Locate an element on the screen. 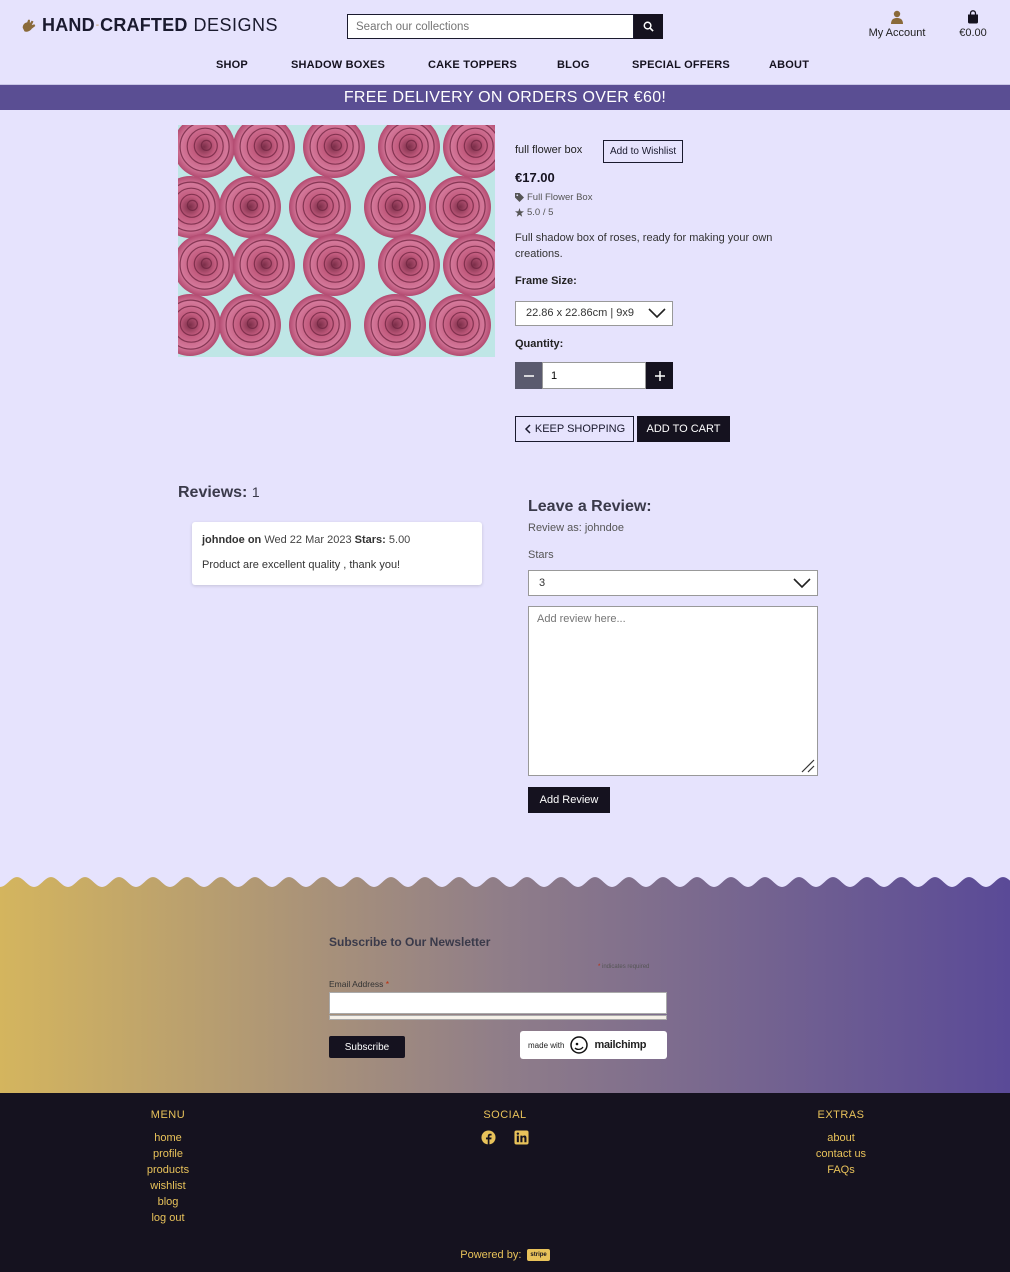 The image size is (1010, 1272). quantity-increase-button is located at coordinates (659, 375).